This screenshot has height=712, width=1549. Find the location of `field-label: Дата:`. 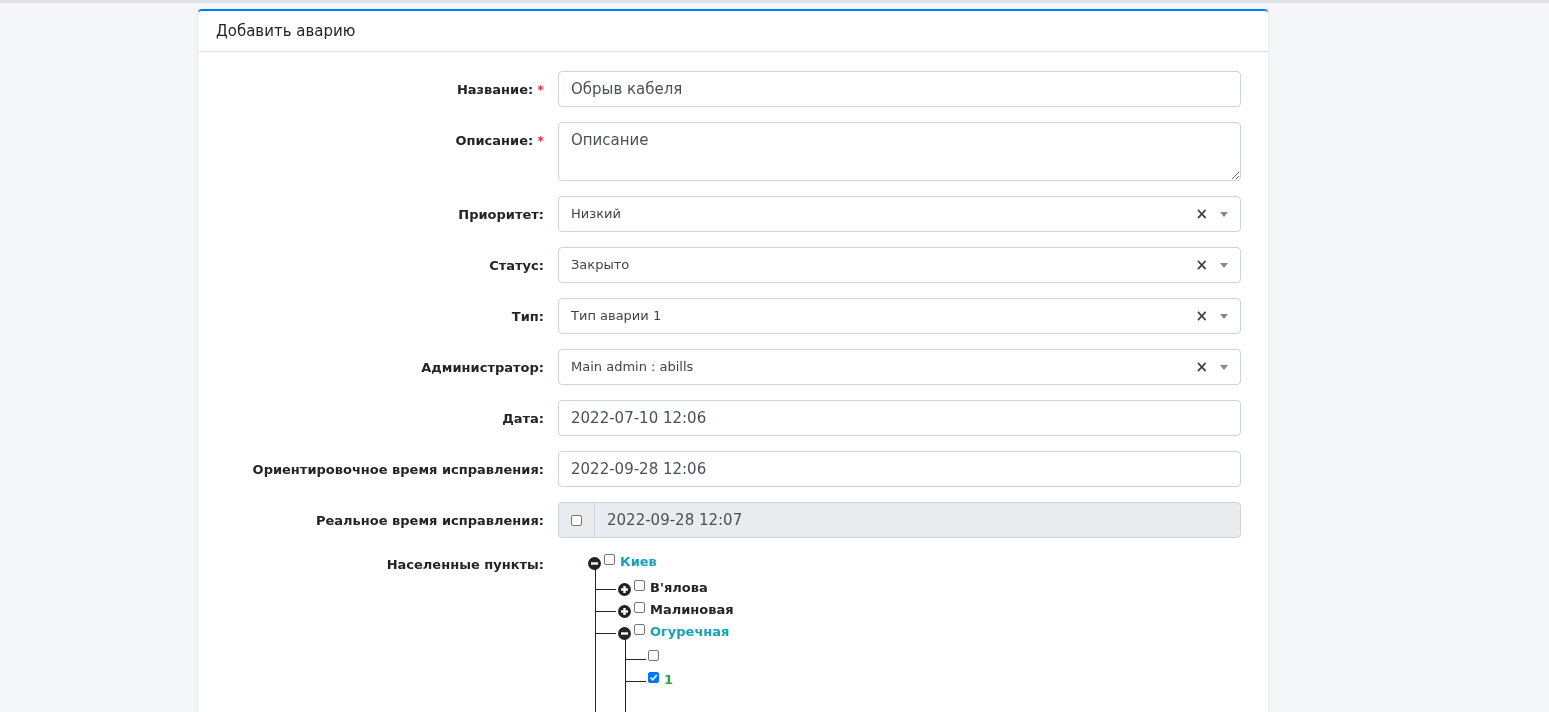

field-label: Дата: is located at coordinates (523, 419).